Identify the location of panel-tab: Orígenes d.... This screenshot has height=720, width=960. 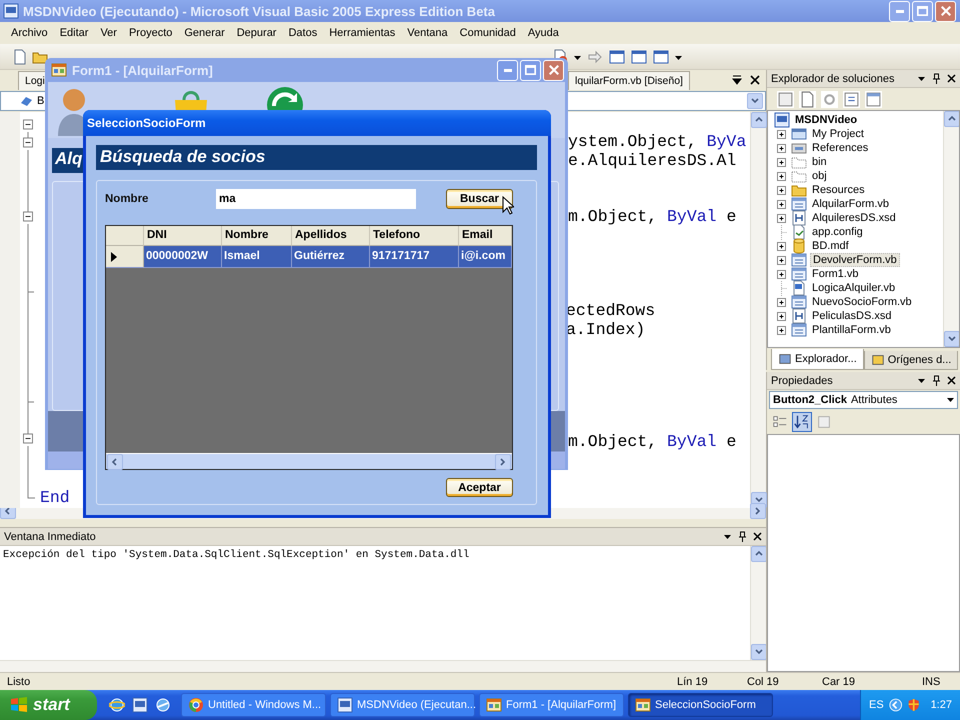
(911, 360).